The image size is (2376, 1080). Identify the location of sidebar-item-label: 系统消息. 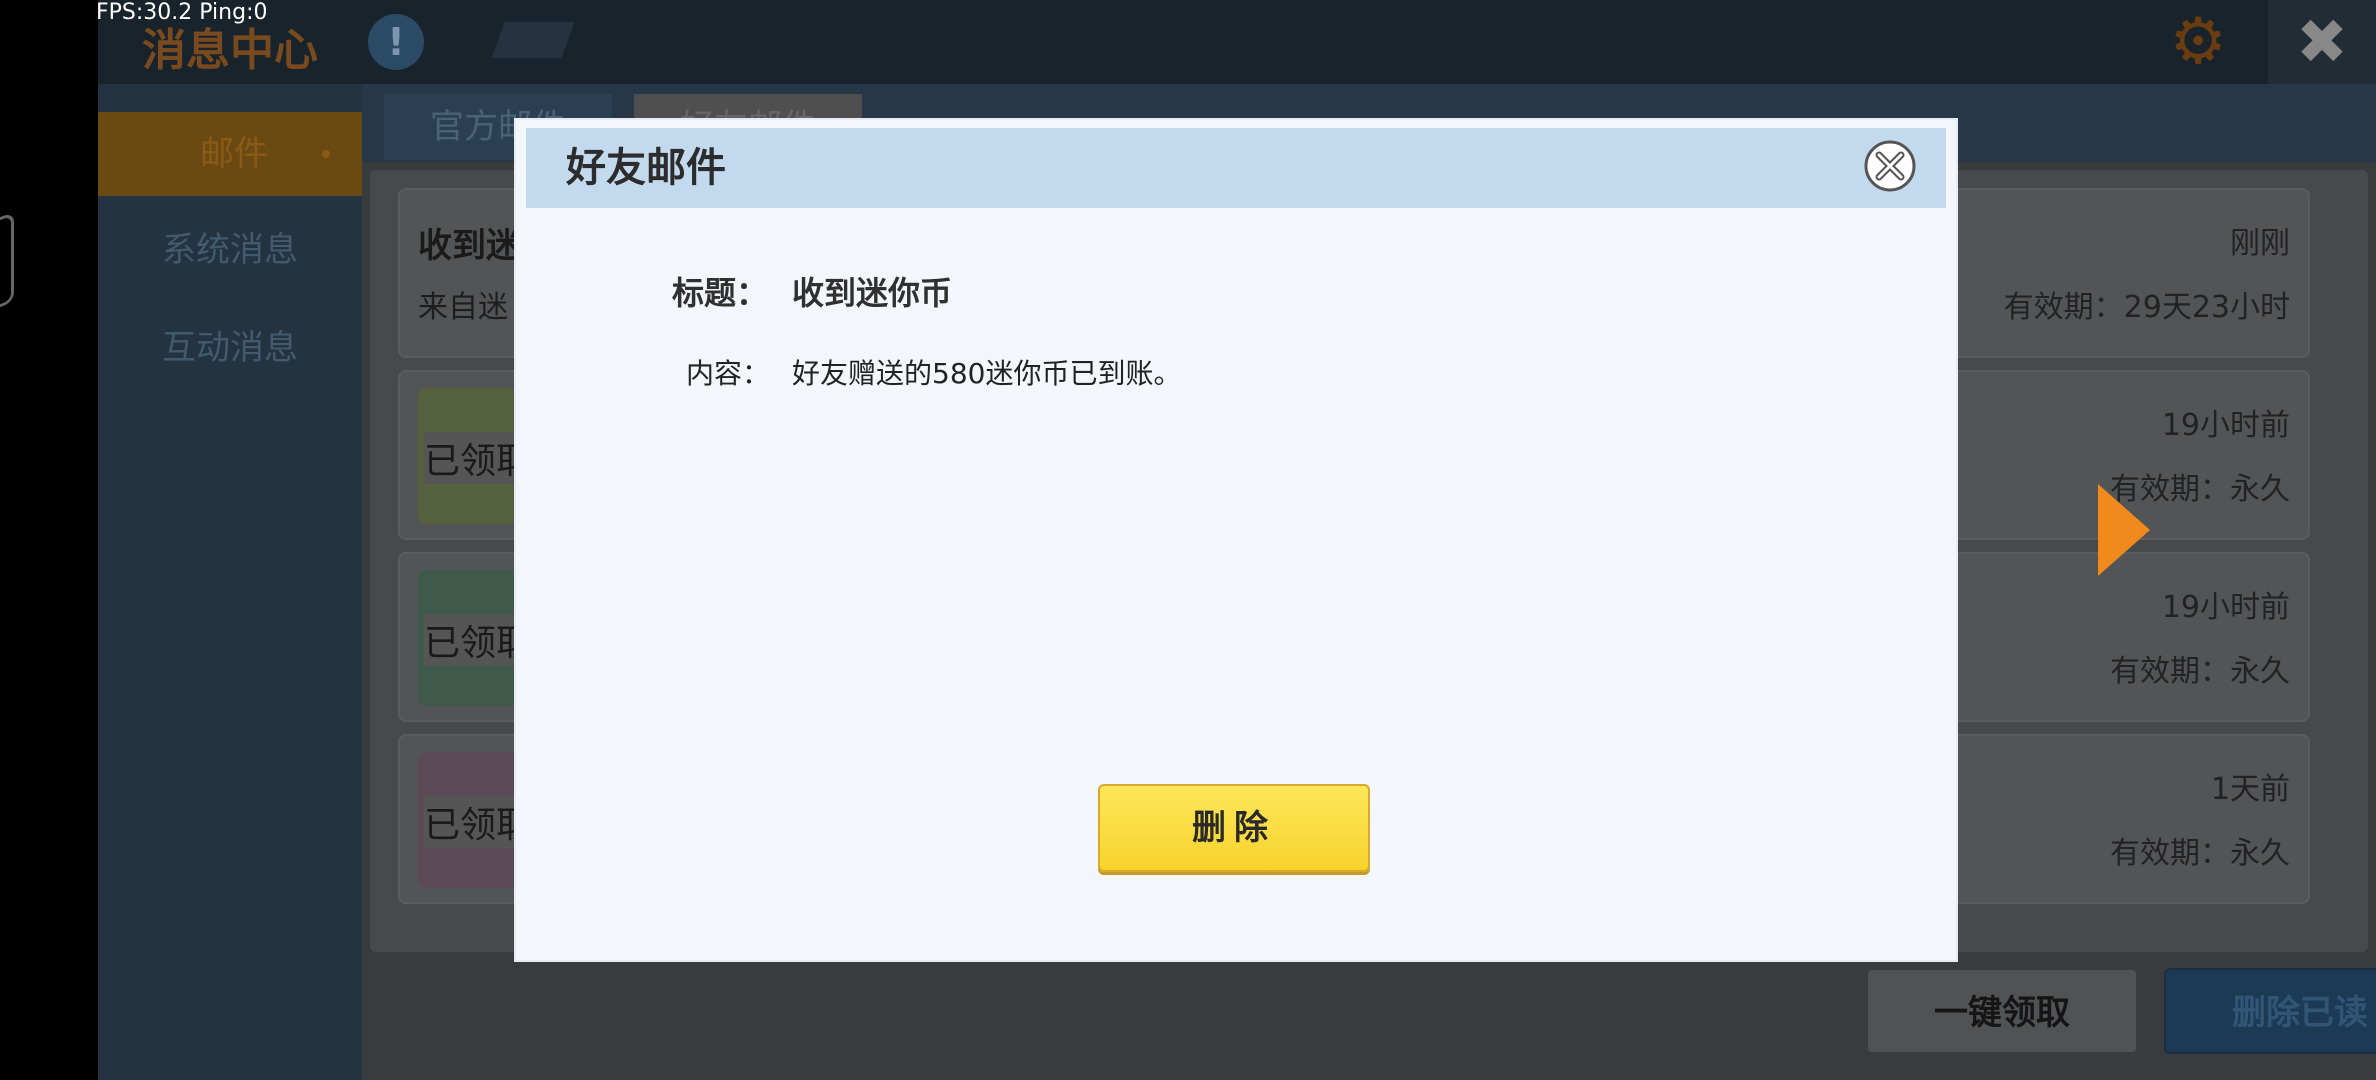
(230, 250).